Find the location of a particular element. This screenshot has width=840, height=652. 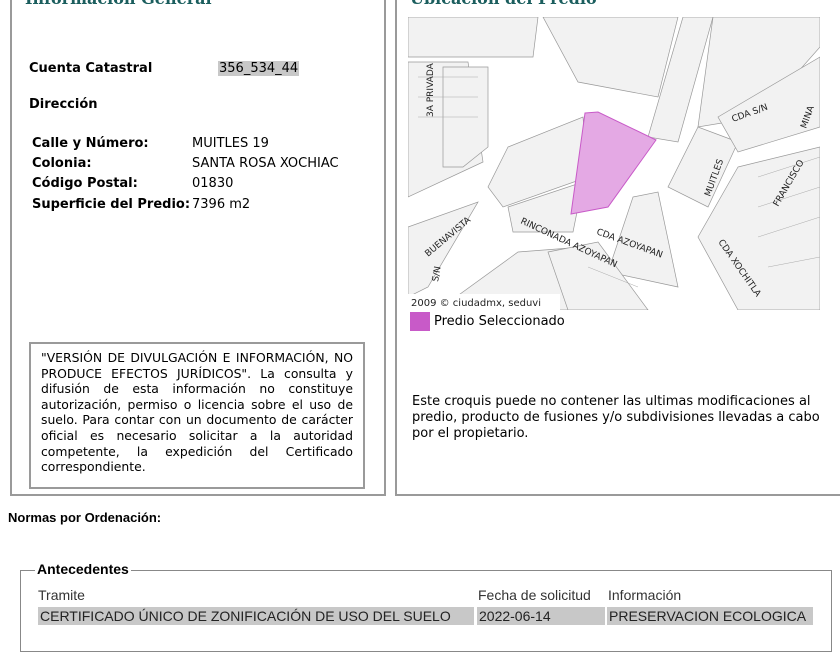

street-label: 3A PRIVADA is located at coordinates (431, 89).